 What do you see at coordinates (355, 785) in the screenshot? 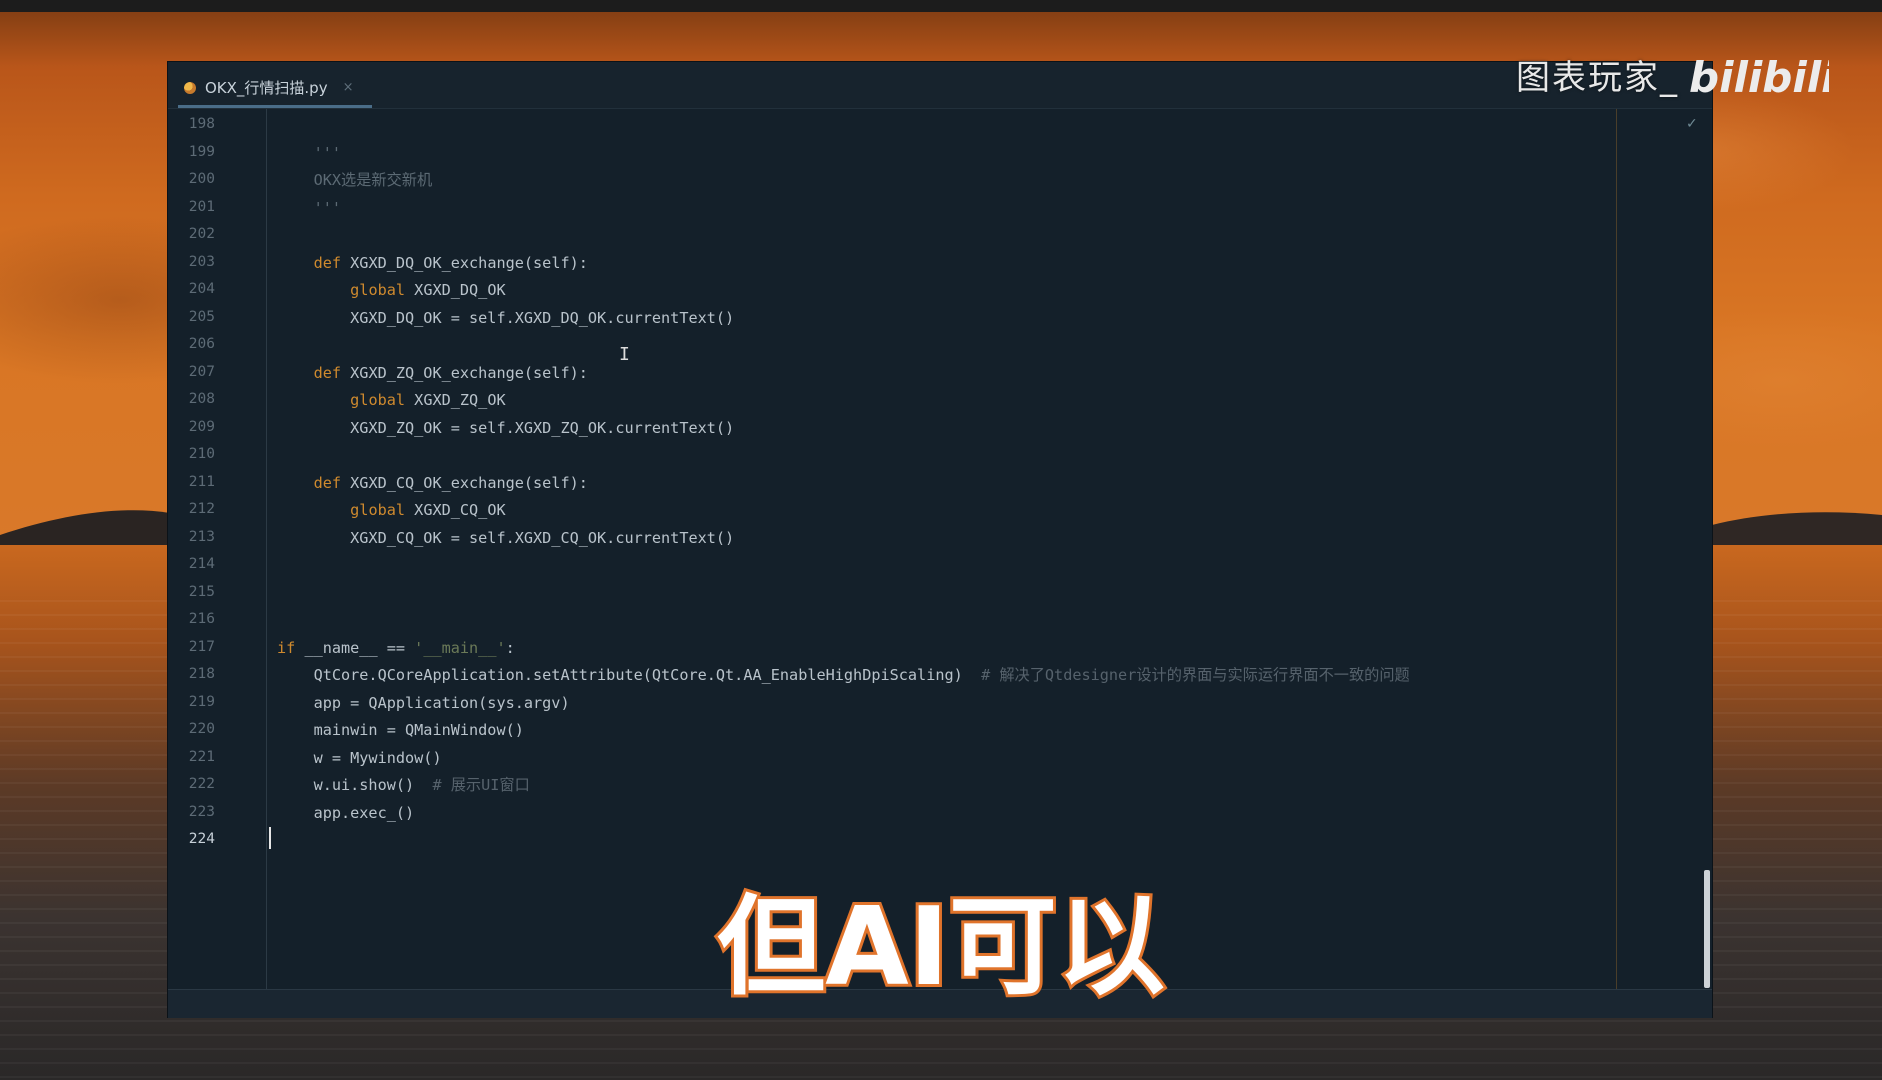
I see `code-token: w.ui.show()` at bounding box center [355, 785].